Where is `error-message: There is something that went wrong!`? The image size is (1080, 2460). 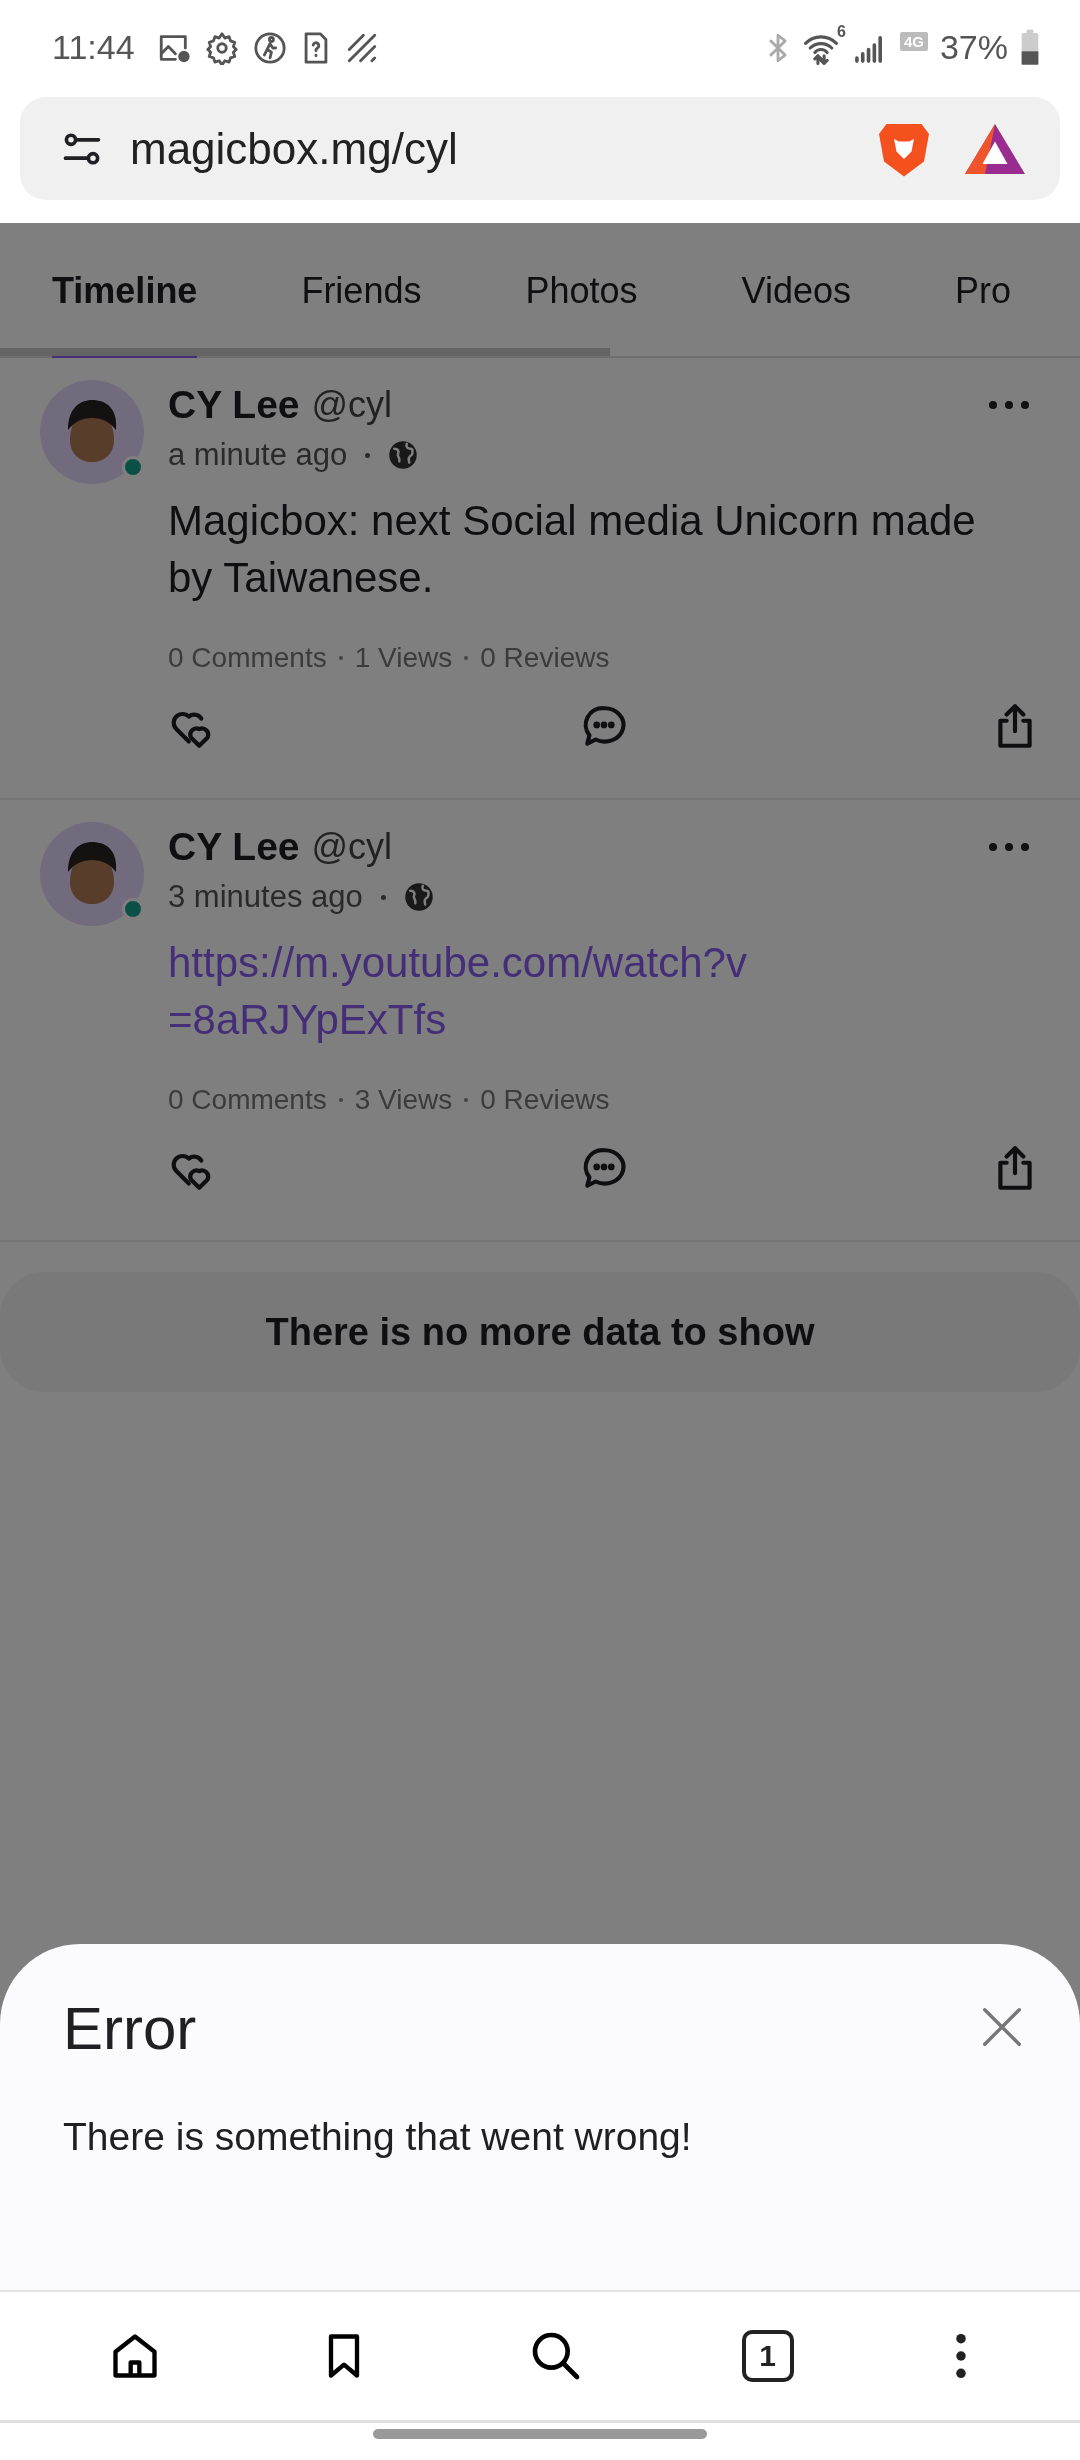
error-message: There is something that went wrong! is located at coordinates (378, 2137).